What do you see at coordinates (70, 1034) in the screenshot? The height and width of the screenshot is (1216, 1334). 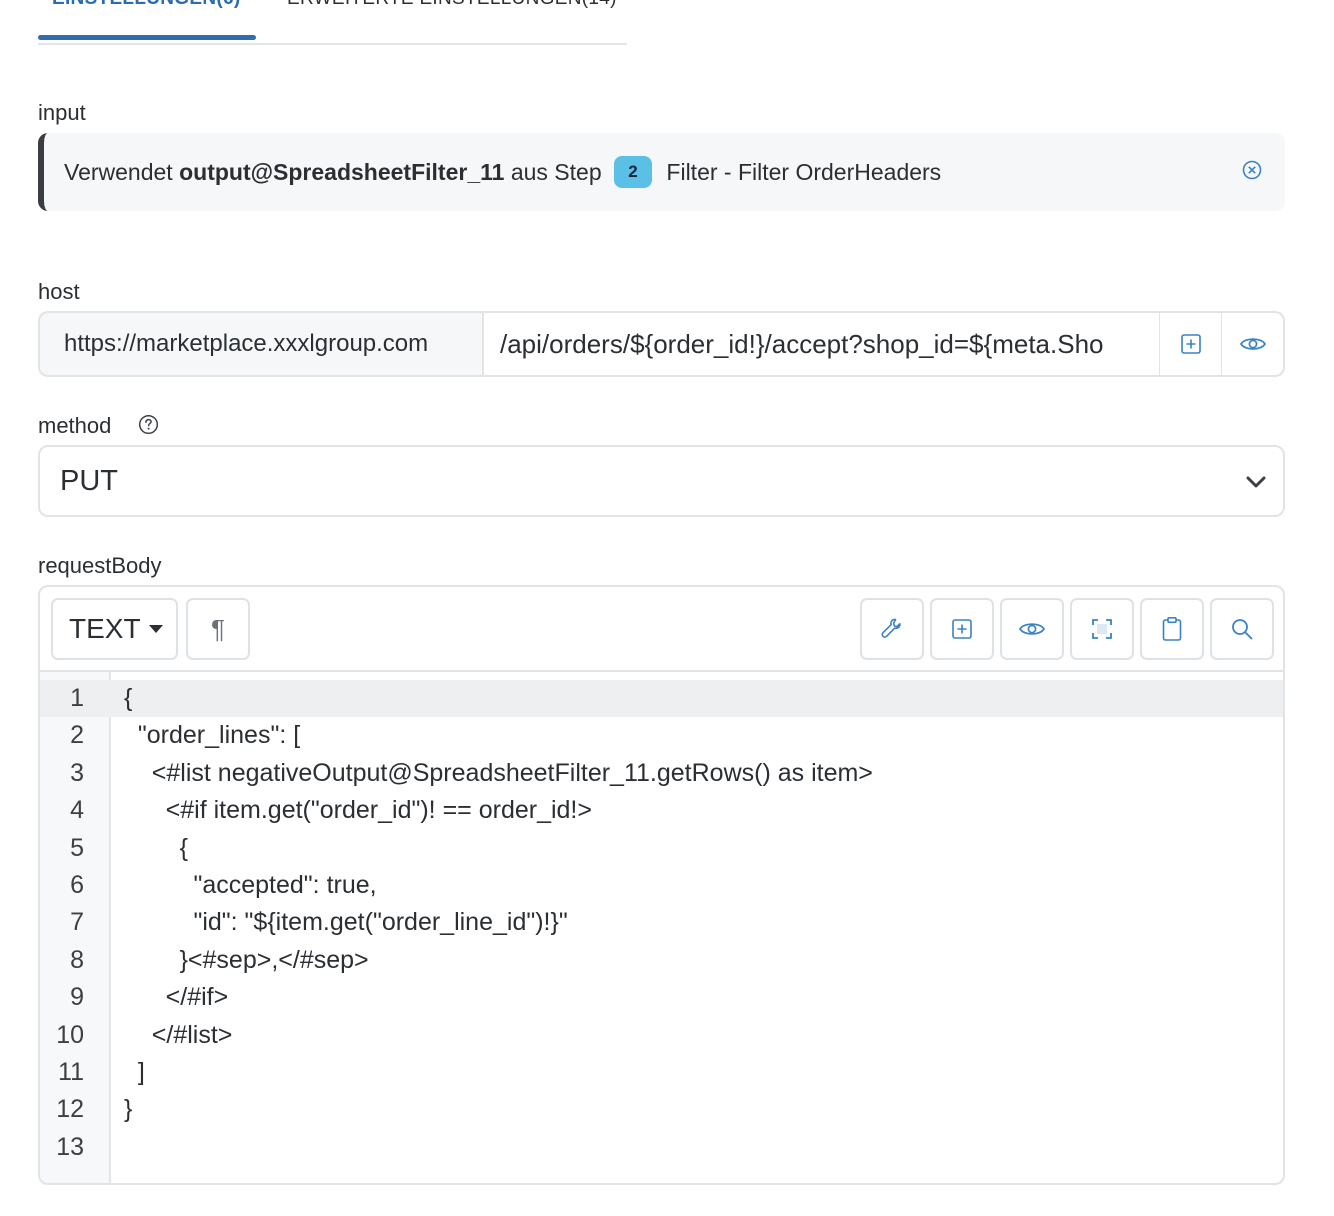 I see `line-number: 10` at bounding box center [70, 1034].